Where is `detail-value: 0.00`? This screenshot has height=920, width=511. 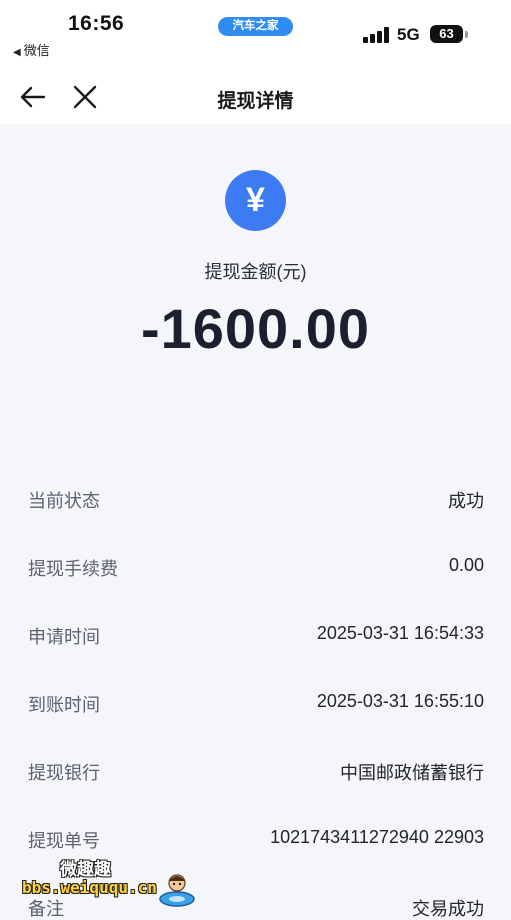
detail-value: 0.00 is located at coordinates (466, 565).